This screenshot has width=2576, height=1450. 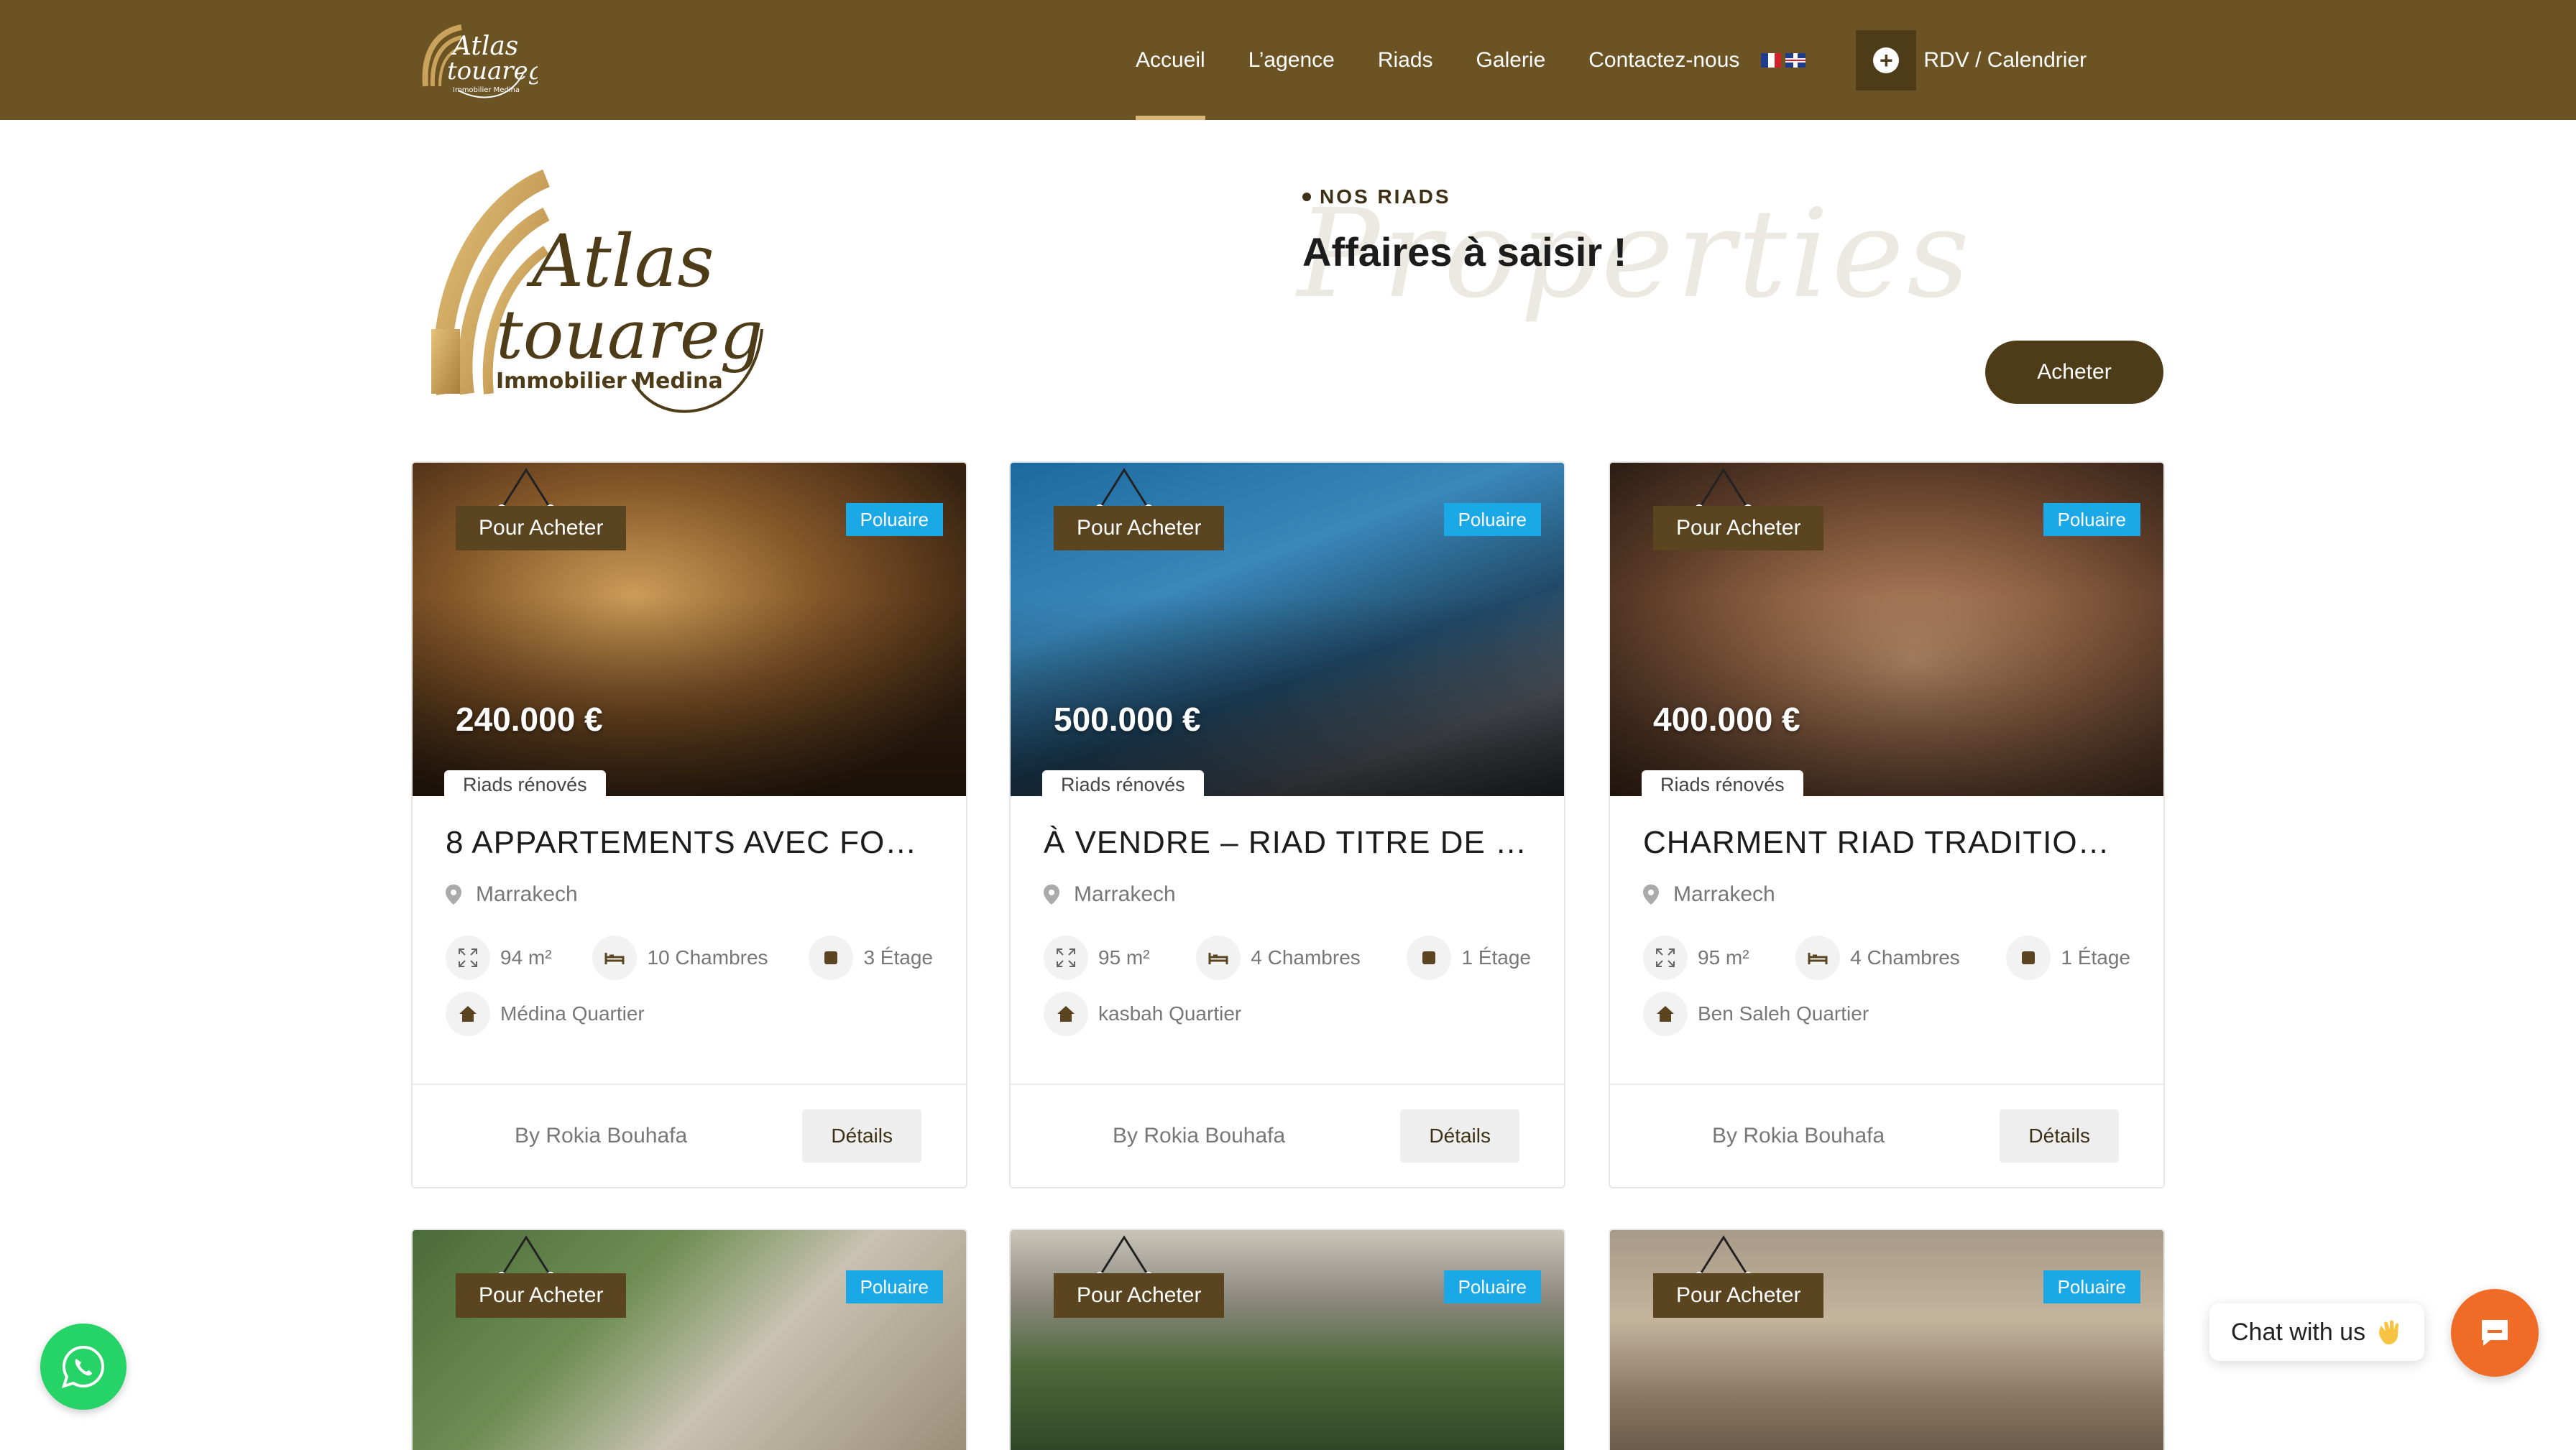 What do you see at coordinates (1663, 60) in the screenshot?
I see `nav-item-contact: Contactez-nous` at bounding box center [1663, 60].